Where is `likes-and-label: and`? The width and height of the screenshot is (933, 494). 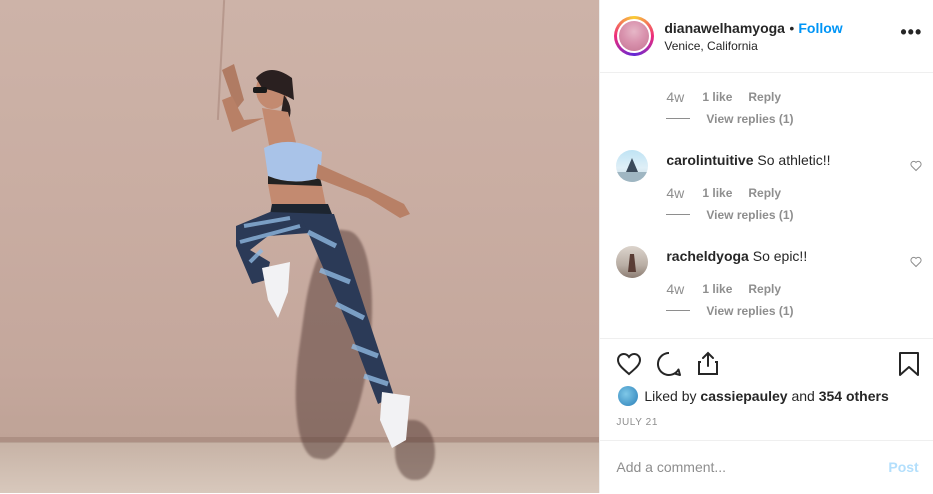 likes-and-label: and is located at coordinates (803, 396).